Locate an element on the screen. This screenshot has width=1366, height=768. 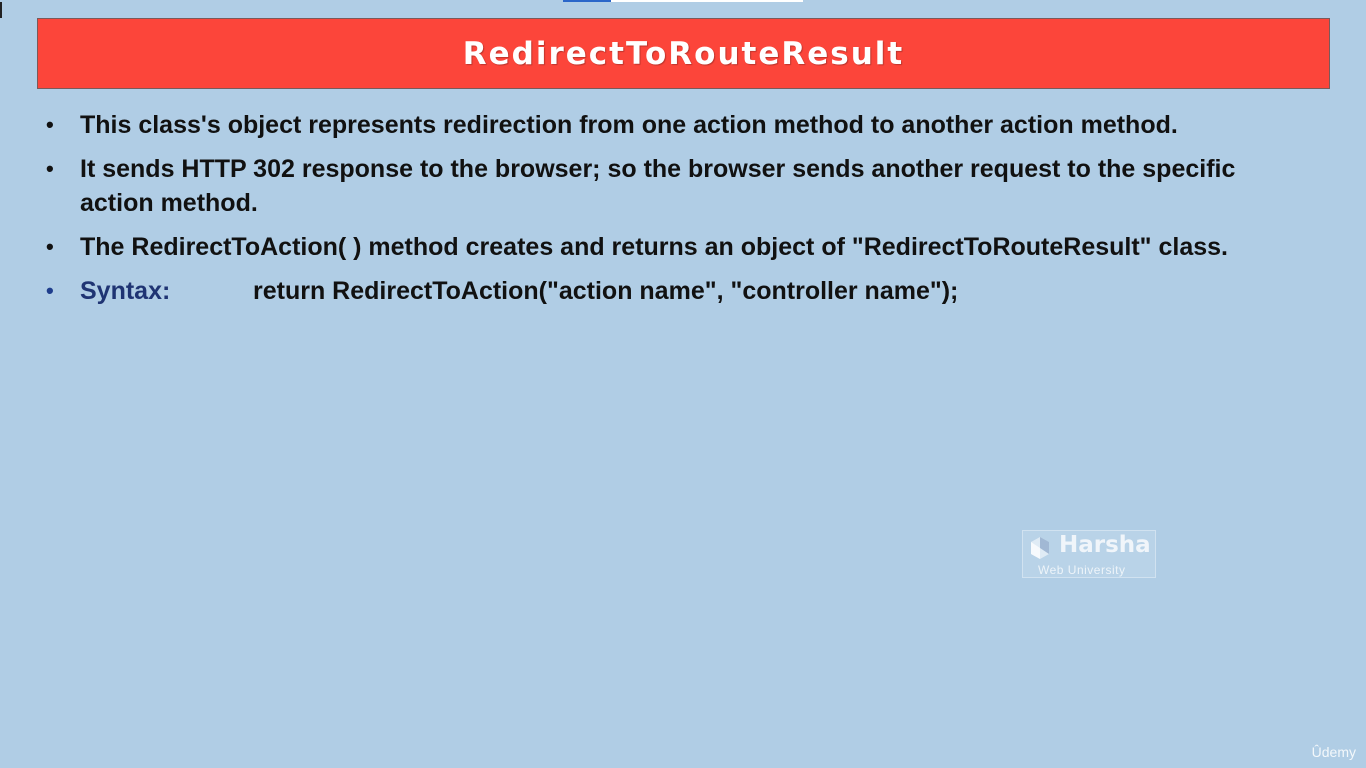
harsha-logo-icon is located at coordinates (1040, 548).